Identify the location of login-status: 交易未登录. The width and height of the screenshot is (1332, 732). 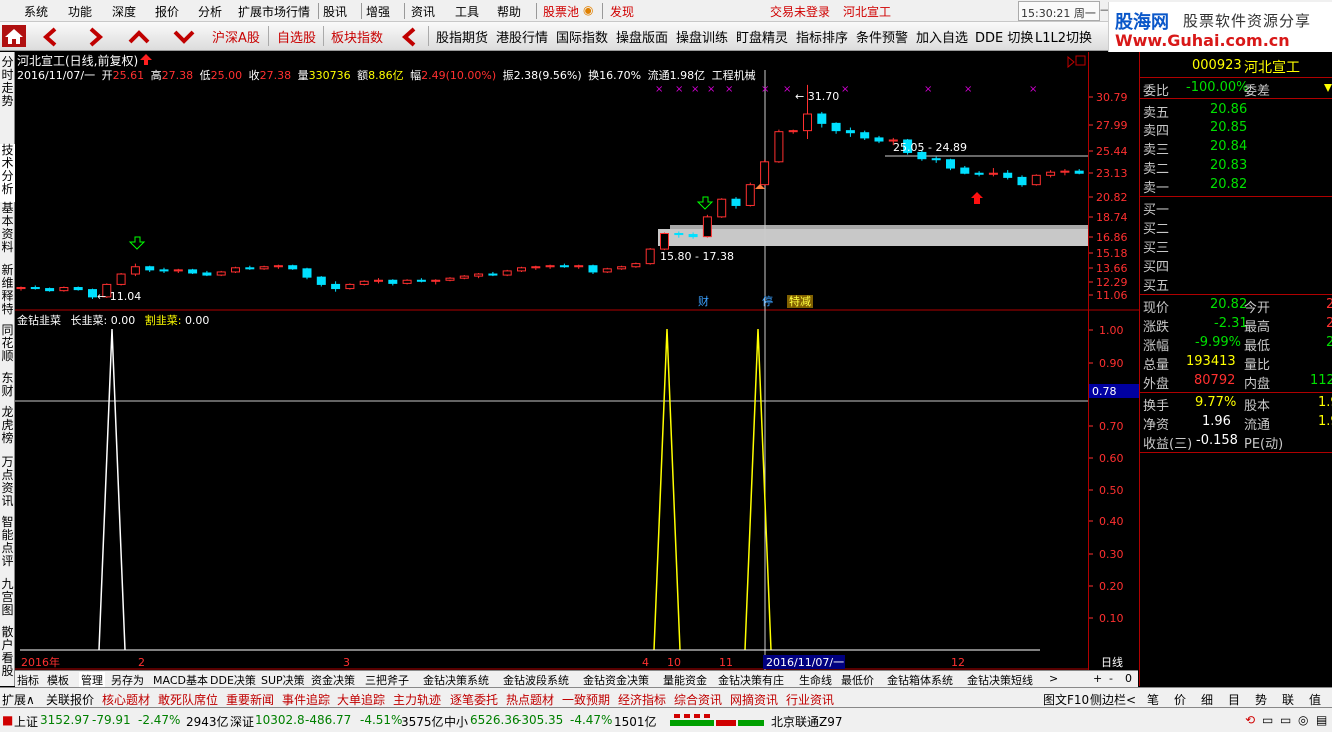
(800, 11).